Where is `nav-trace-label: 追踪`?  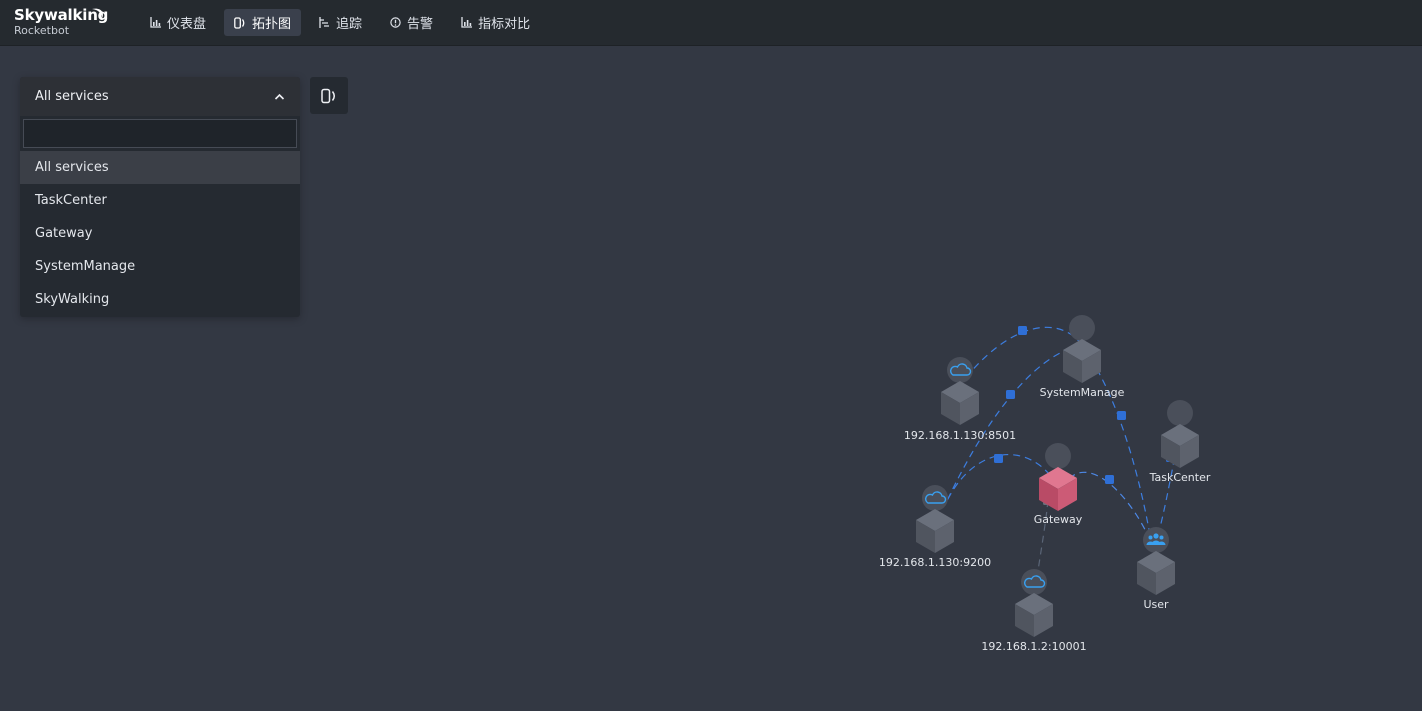 nav-trace-label: 追踪 is located at coordinates (349, 24).